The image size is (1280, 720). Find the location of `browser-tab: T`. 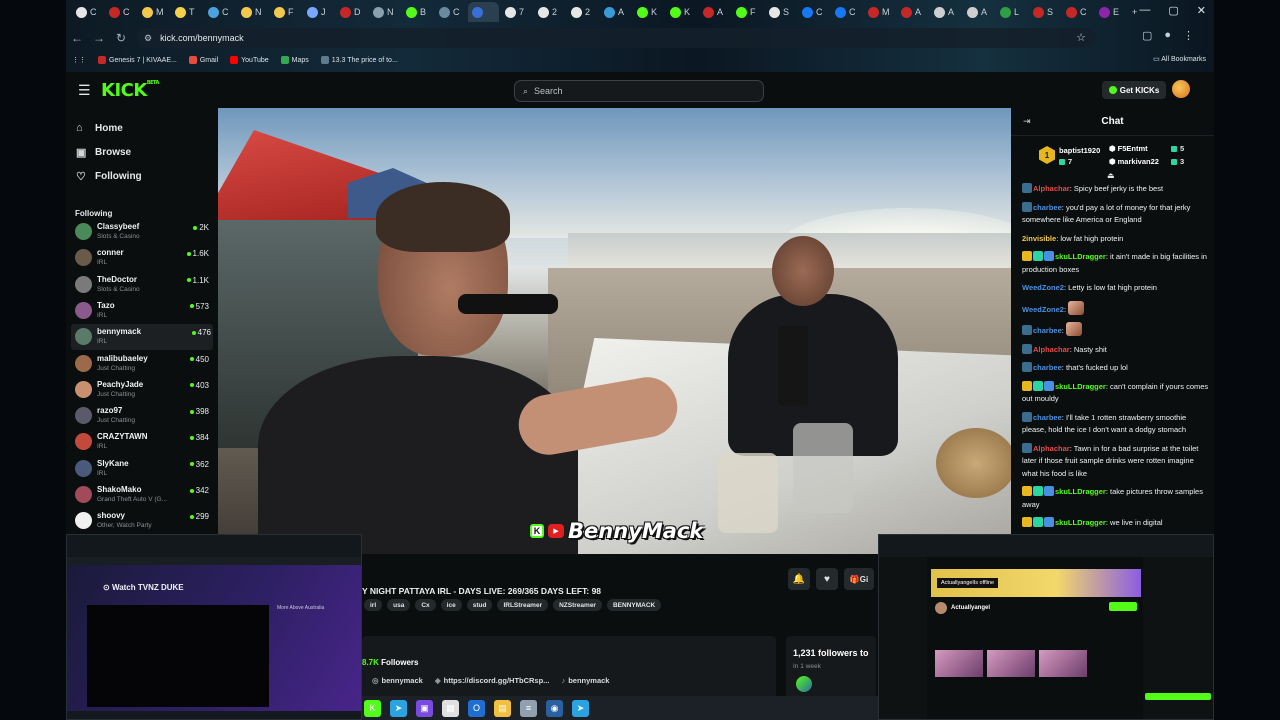

browser-tab: T is located at coordinates (186, 12).